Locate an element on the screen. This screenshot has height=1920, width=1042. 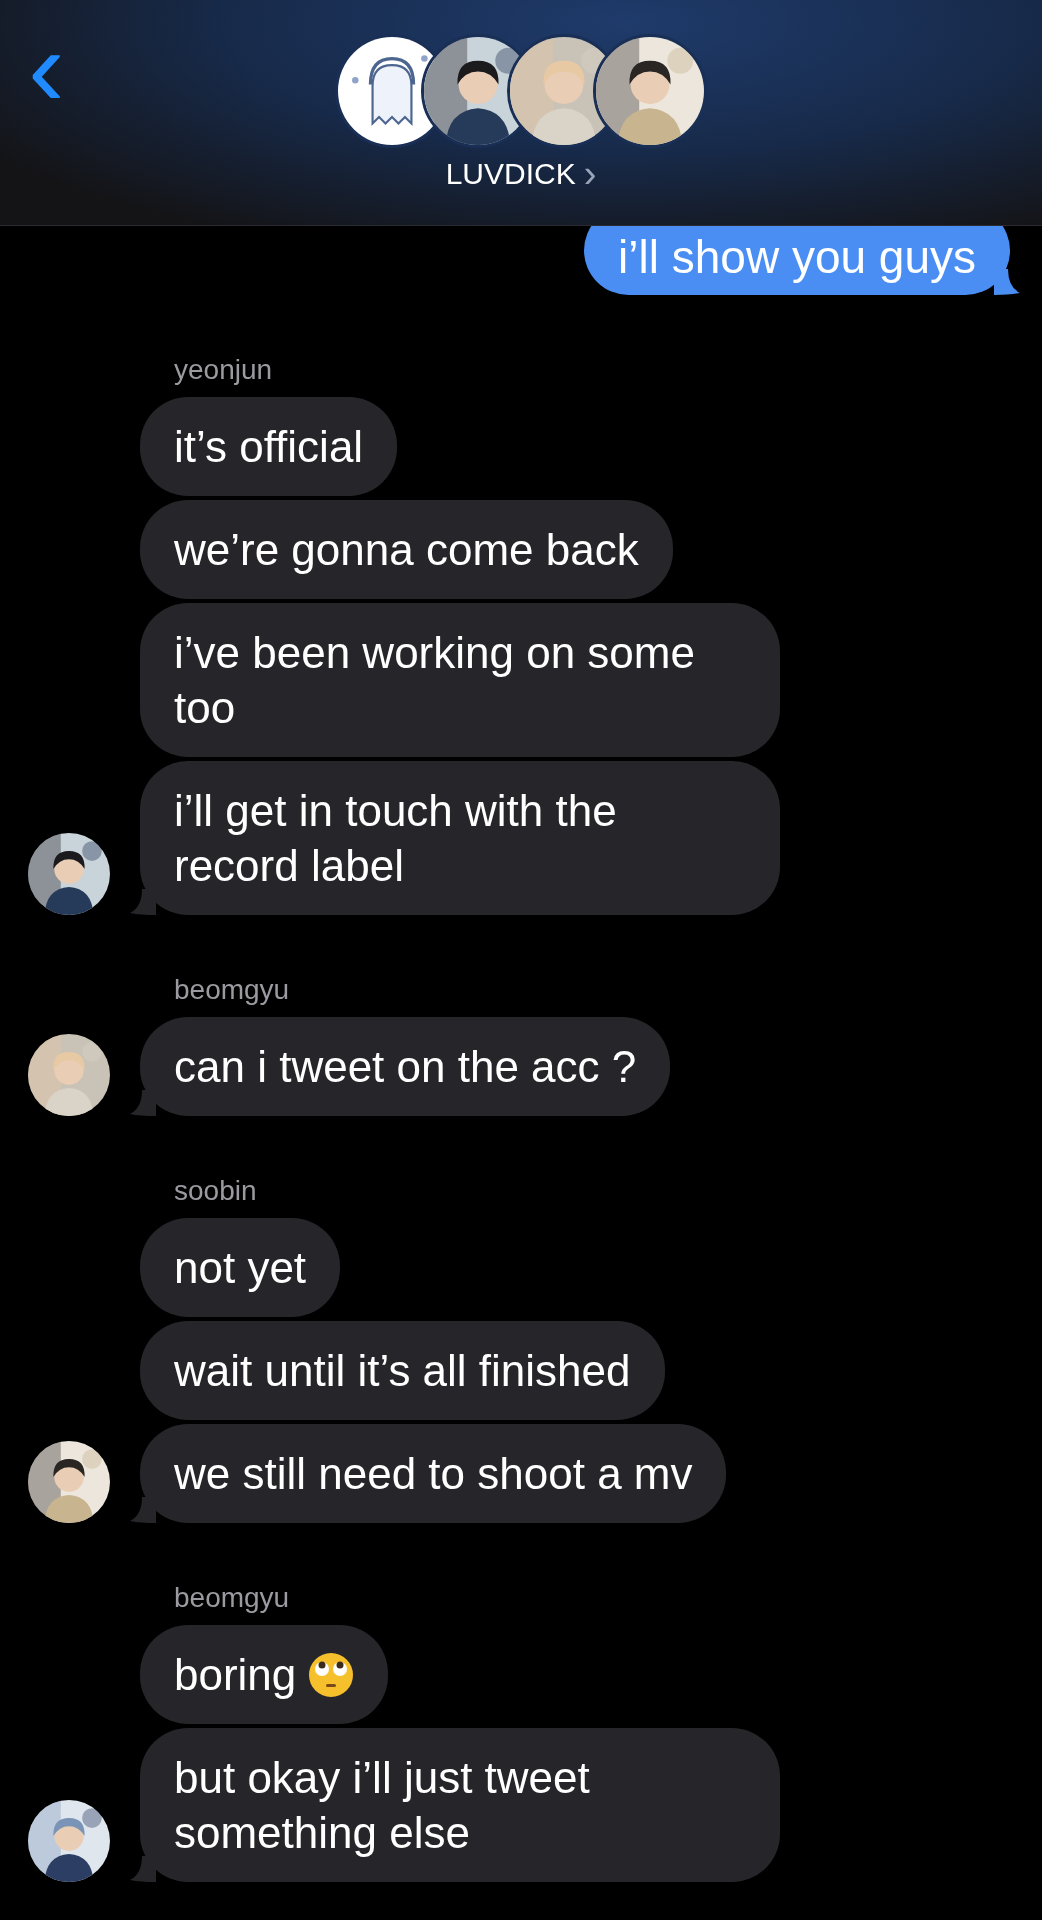
message-bubble: i’ve been working on some too is located at coordinates (460, 680).